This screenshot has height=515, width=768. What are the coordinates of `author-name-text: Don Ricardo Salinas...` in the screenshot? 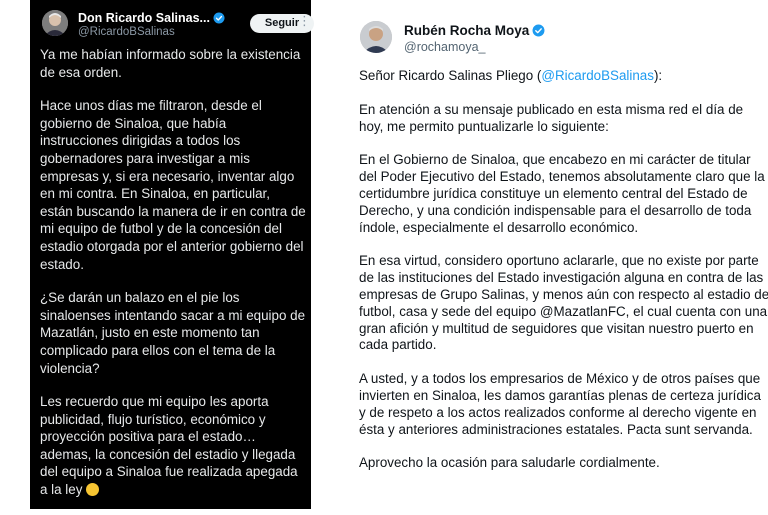 It's located at (144, 18).